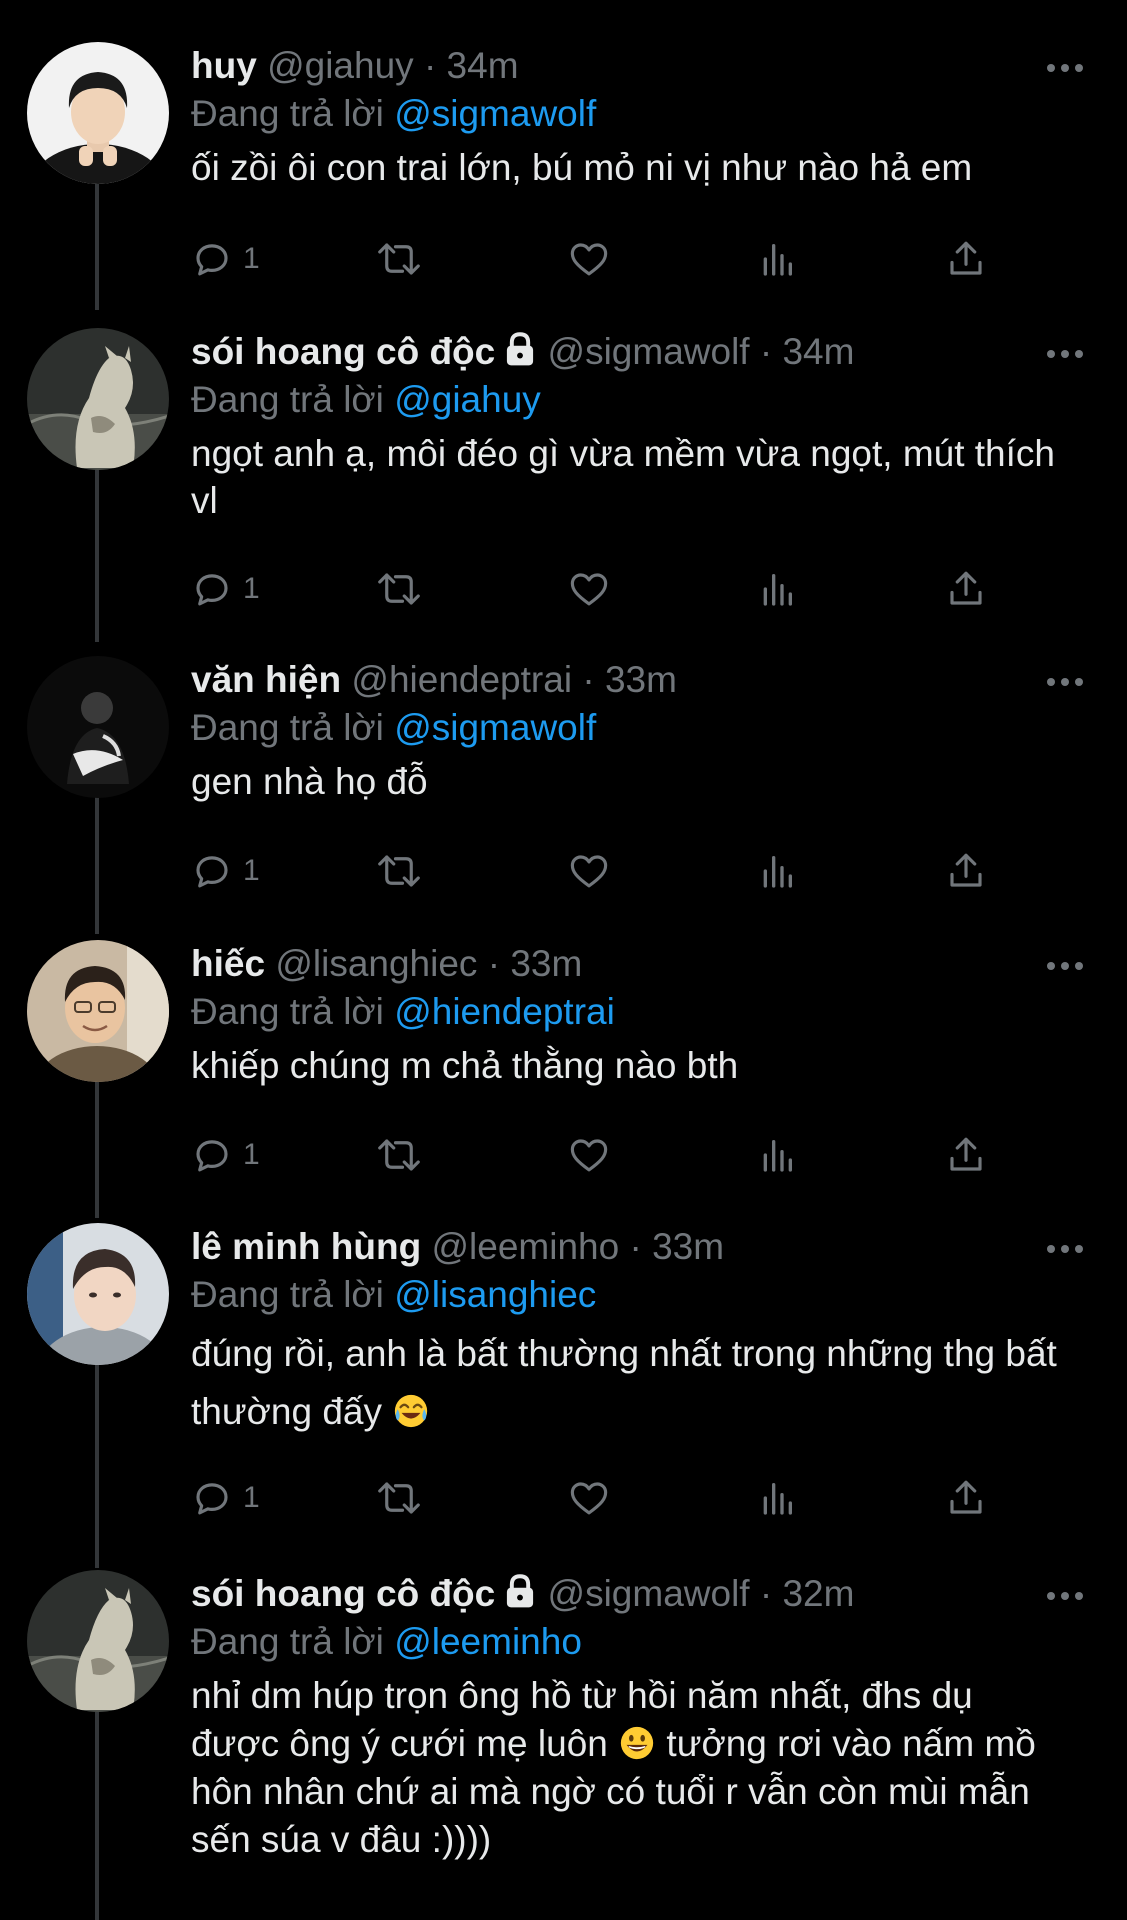 The height and width of the screenshot is (1920, 1127). Describe the element at coordinates (818, 1593) in the screenshot. I see `timestamp: 32m` at that location.